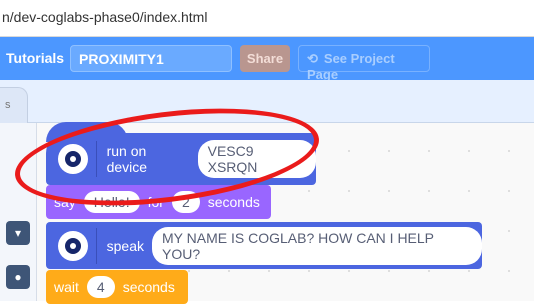 The height and width of the screenshot is (304, 534). What do you see at coordinates (18, 277) in the screenshot?
I see `extension-icon: ●` at bounding box center [18, 277].